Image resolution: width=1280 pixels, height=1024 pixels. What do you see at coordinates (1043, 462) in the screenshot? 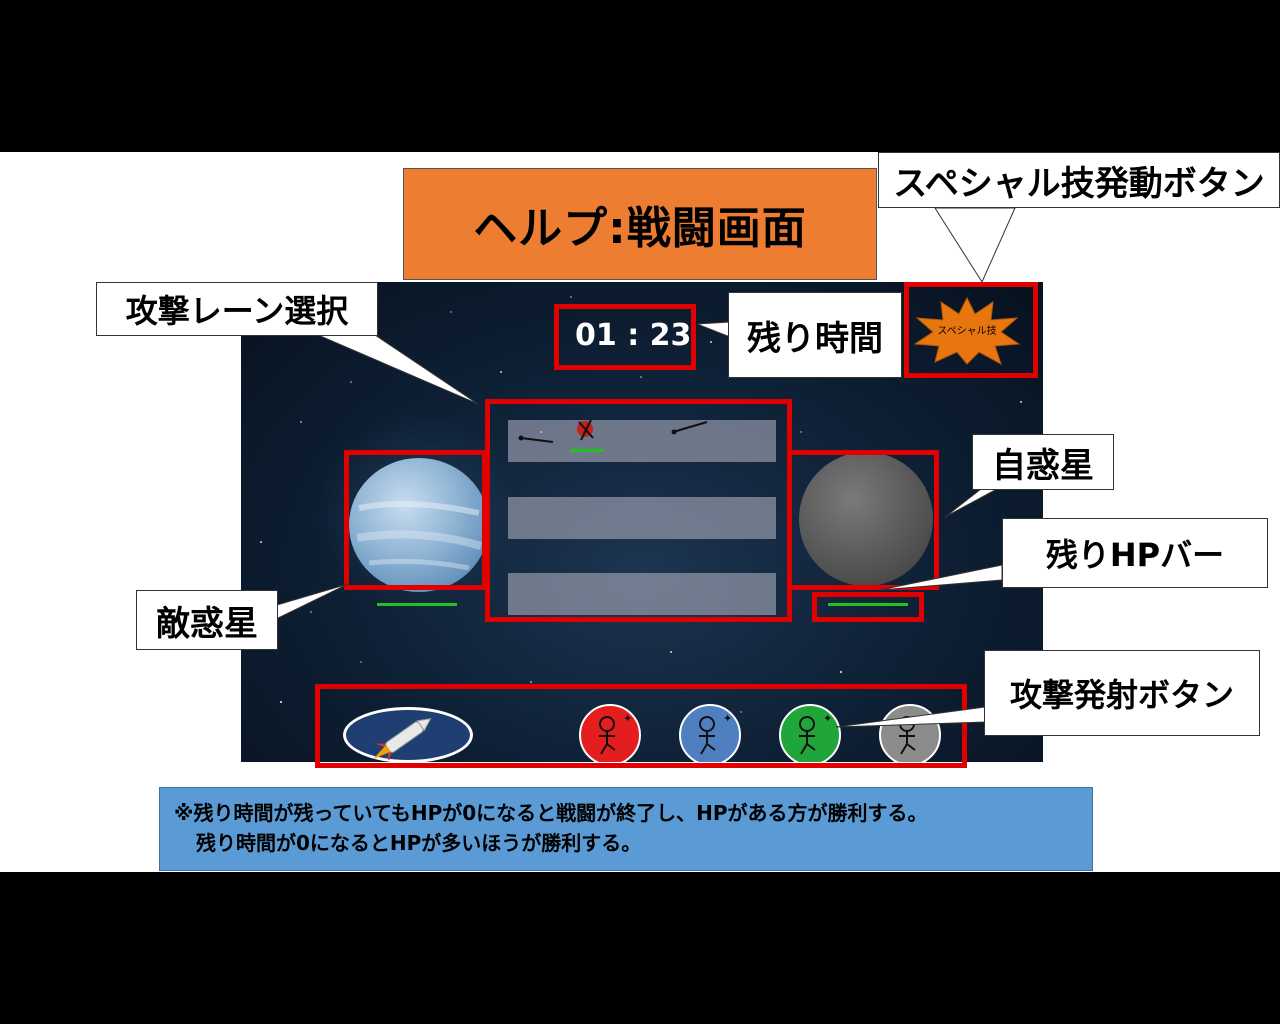
I see `callout-own-planet: 自惑星` at bounding box center [1043, 462].